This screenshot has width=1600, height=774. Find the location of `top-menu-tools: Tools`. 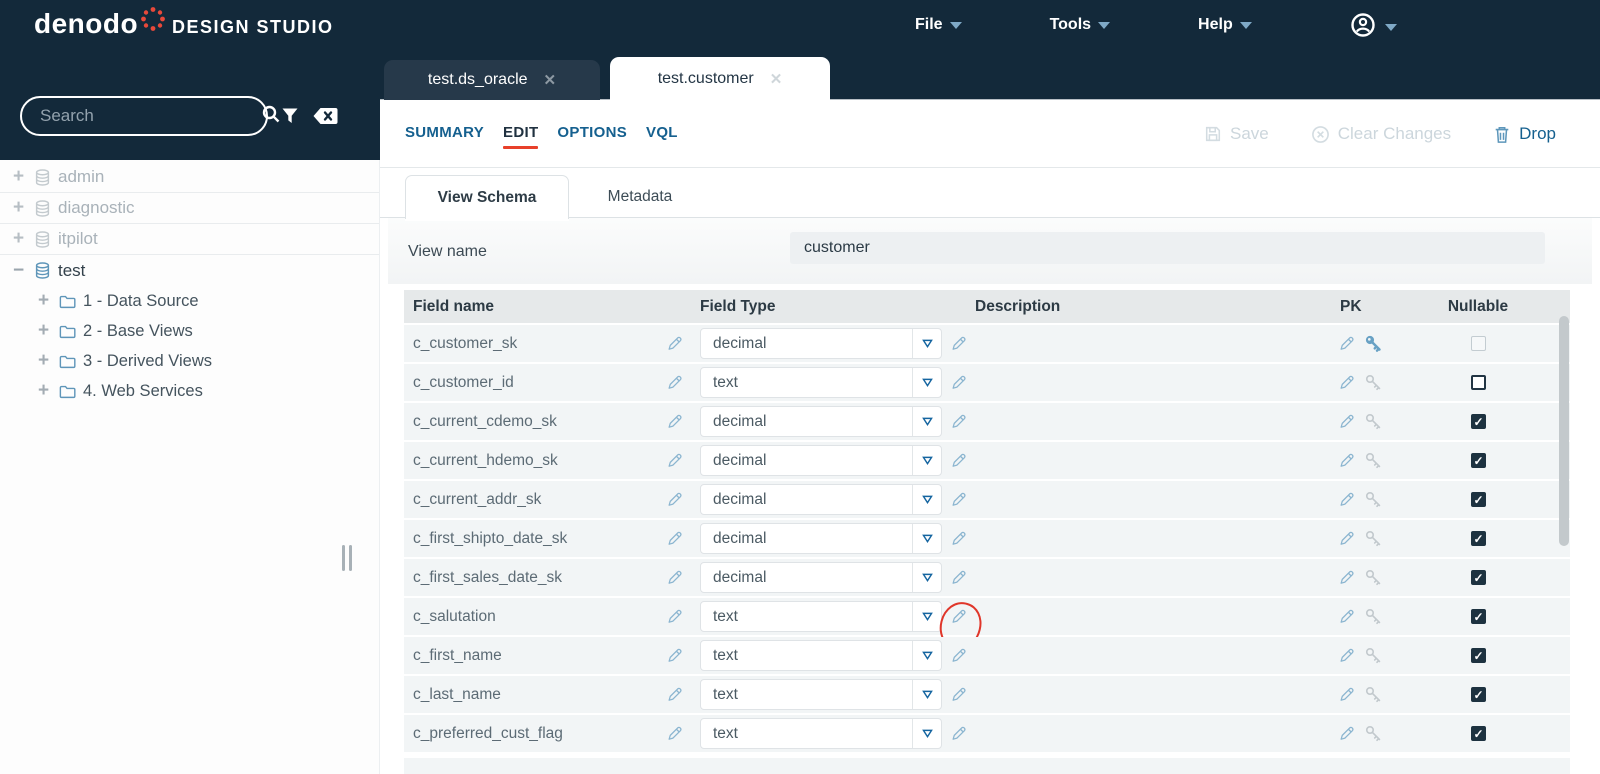

top-menu-tools: Tools is located at coordinates (1080, 25).